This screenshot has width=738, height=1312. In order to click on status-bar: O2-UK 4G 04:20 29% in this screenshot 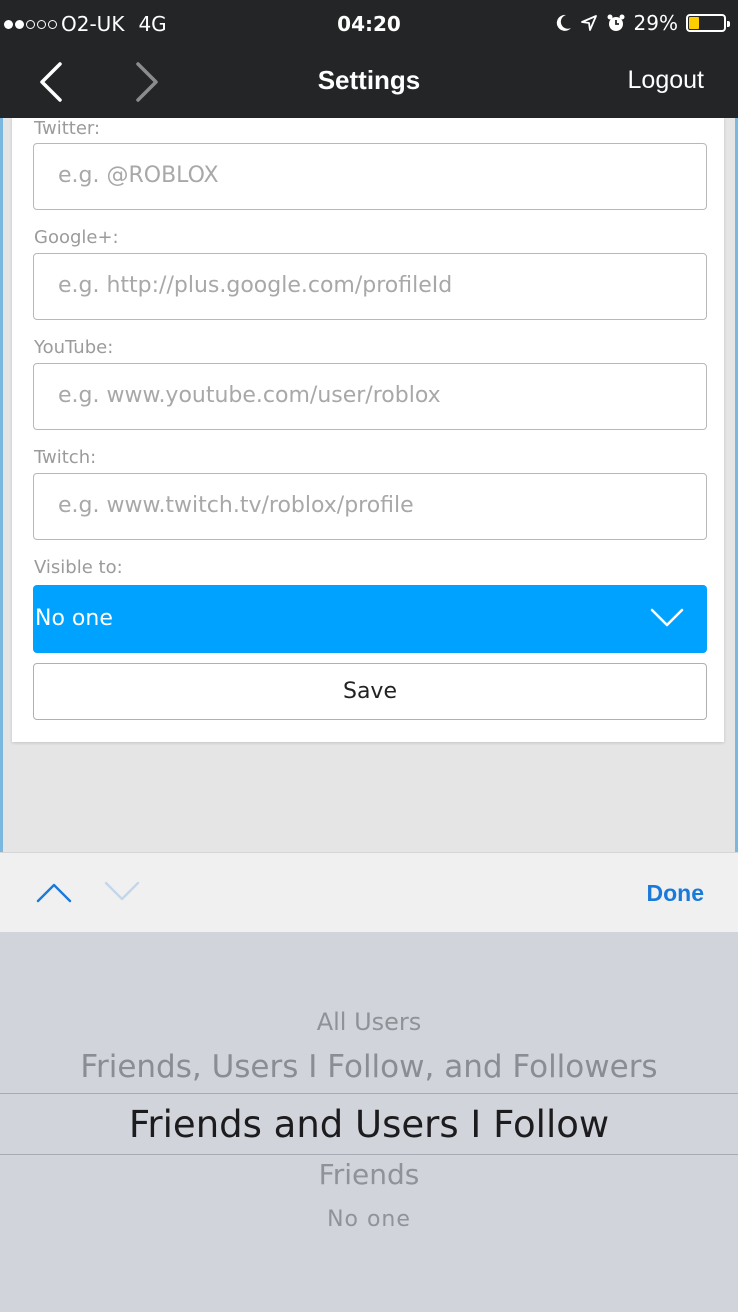, I will do `click(369, 23)`.